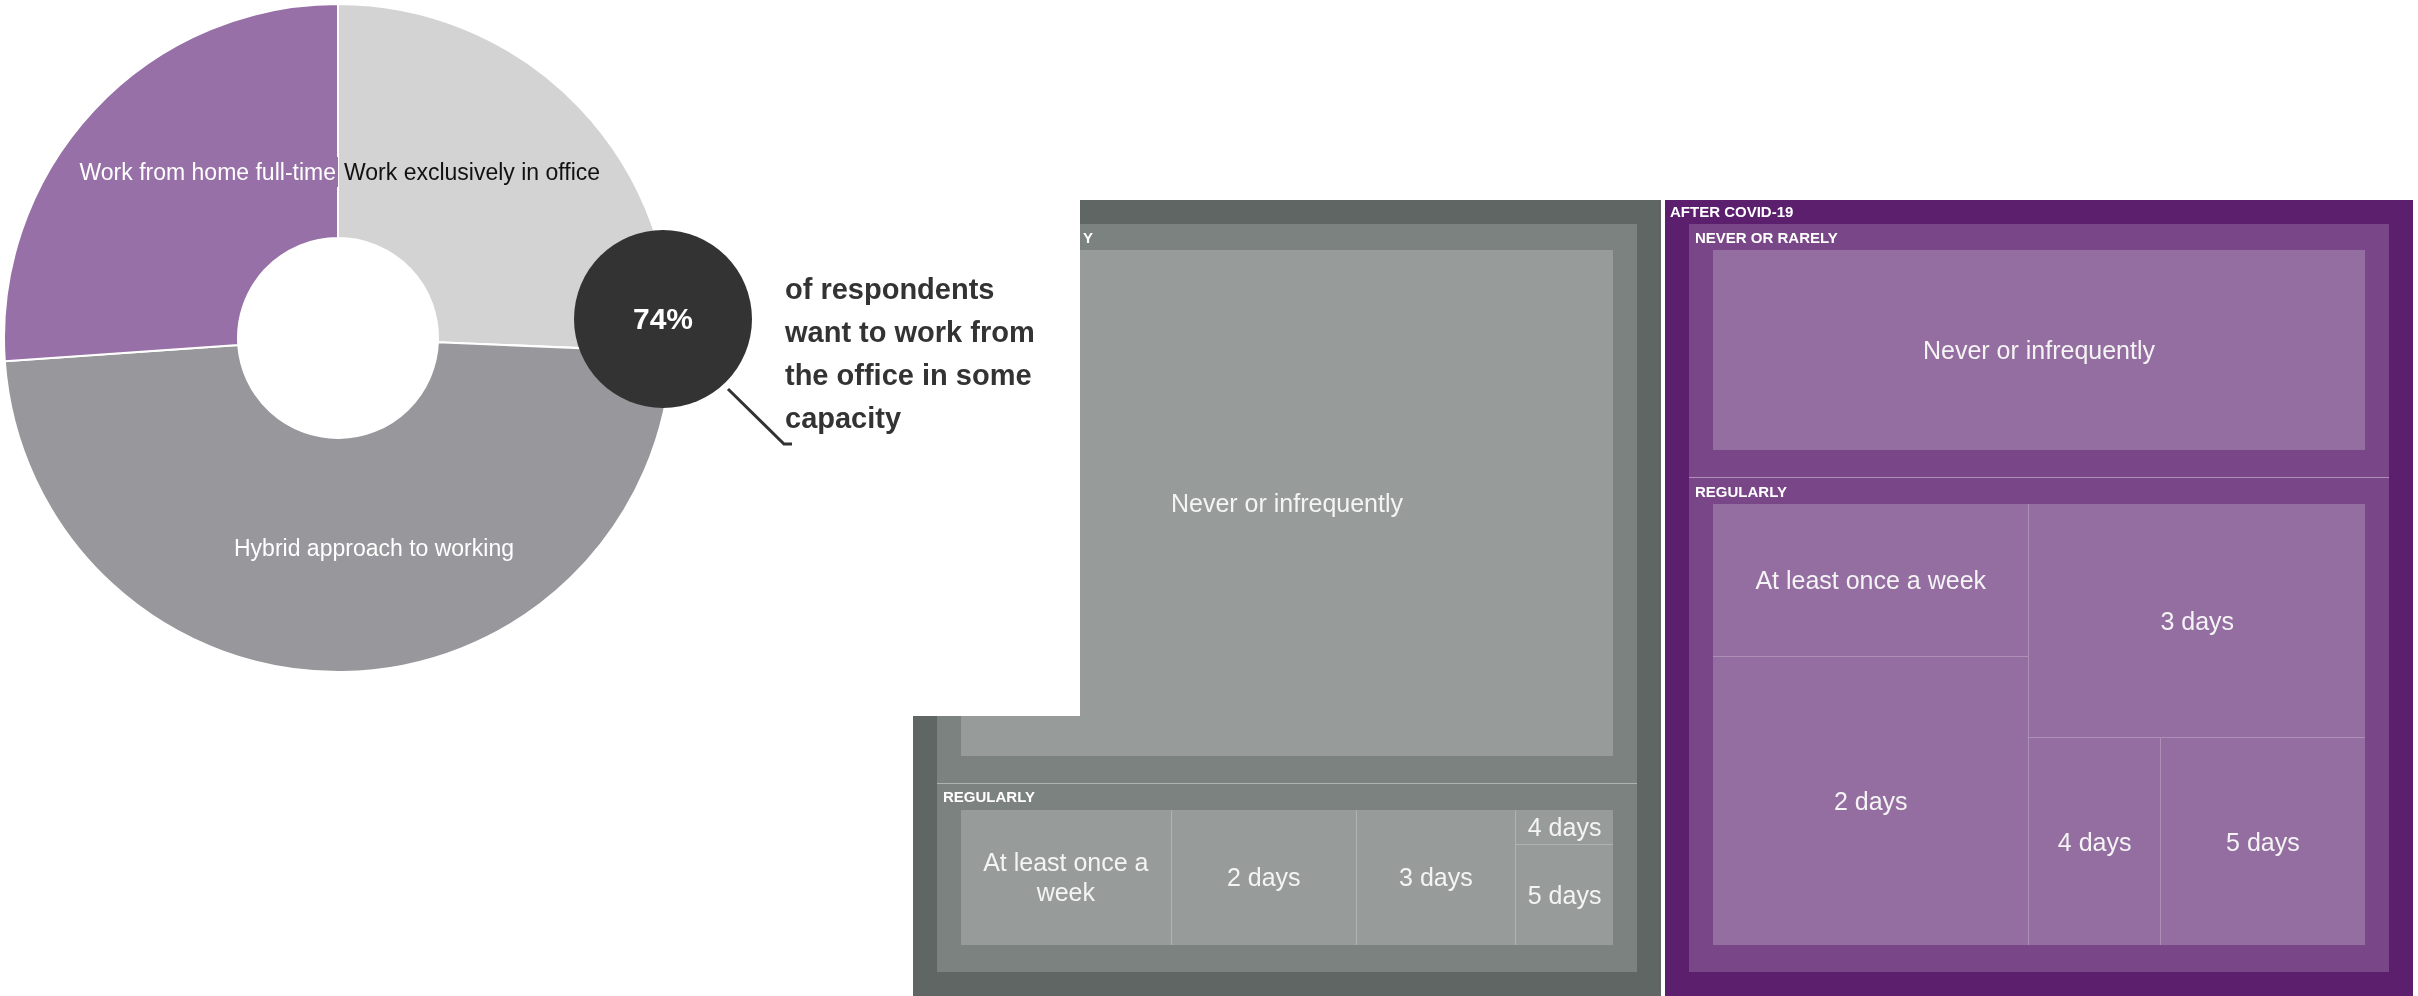 The width and height of the screenshot is (2418, 996). What do you see at coordinates (2039, 350) in the screenshot?
I see `treemap-cell: Never or infrequently` at bounding box center [2039, 350].